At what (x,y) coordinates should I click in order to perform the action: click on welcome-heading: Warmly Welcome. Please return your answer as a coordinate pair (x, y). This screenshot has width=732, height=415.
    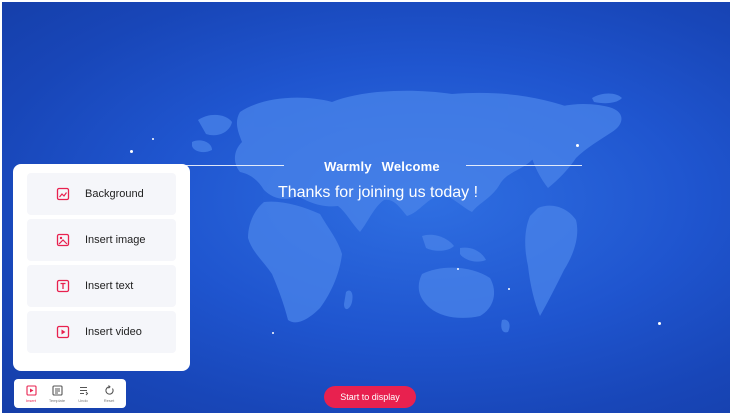
    Looking at the image, I should click on (382, 166).